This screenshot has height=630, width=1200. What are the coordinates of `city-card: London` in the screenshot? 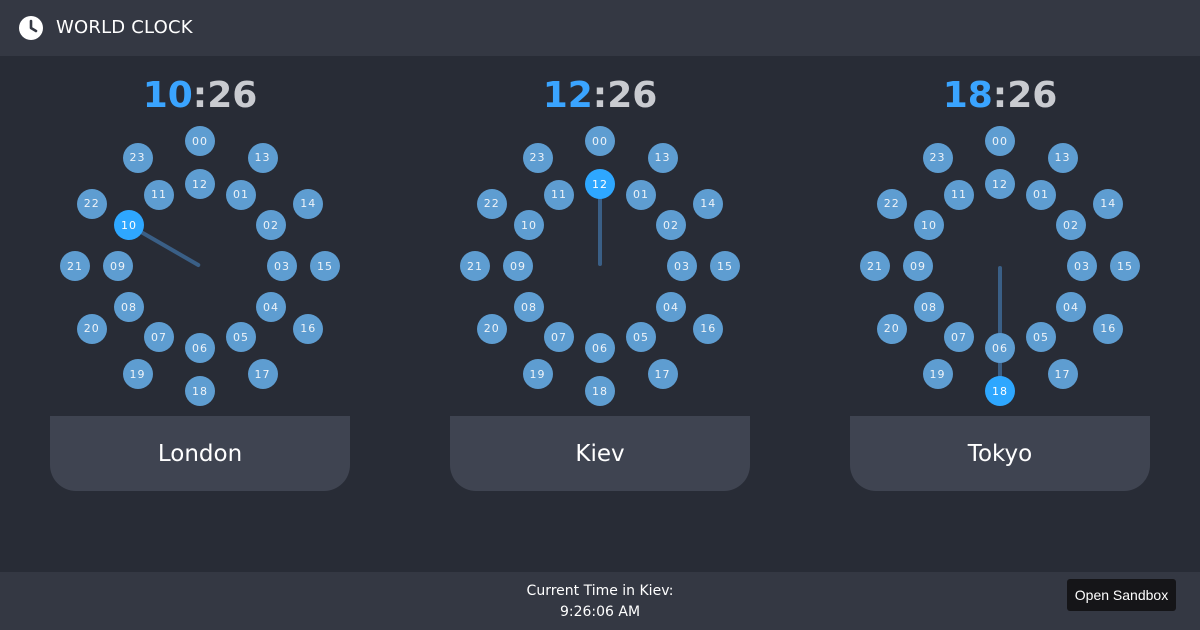 It's located at (200, 453).